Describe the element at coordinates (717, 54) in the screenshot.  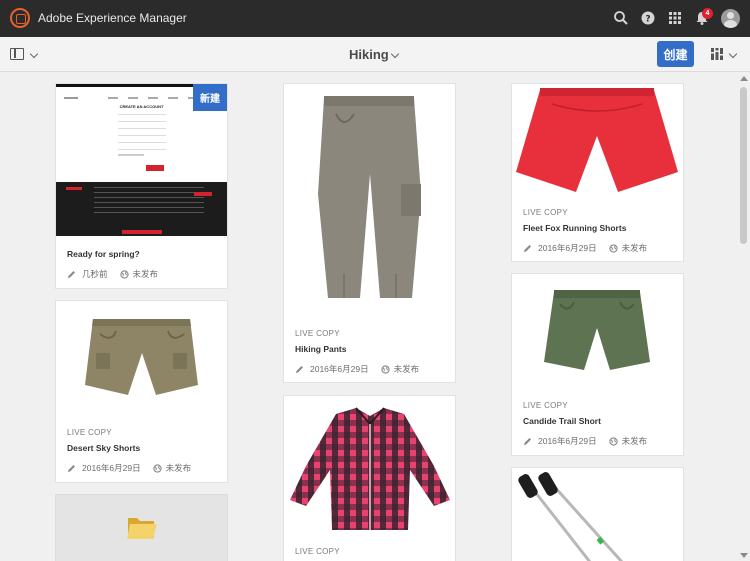
I see `view-switch-icon` at that location.